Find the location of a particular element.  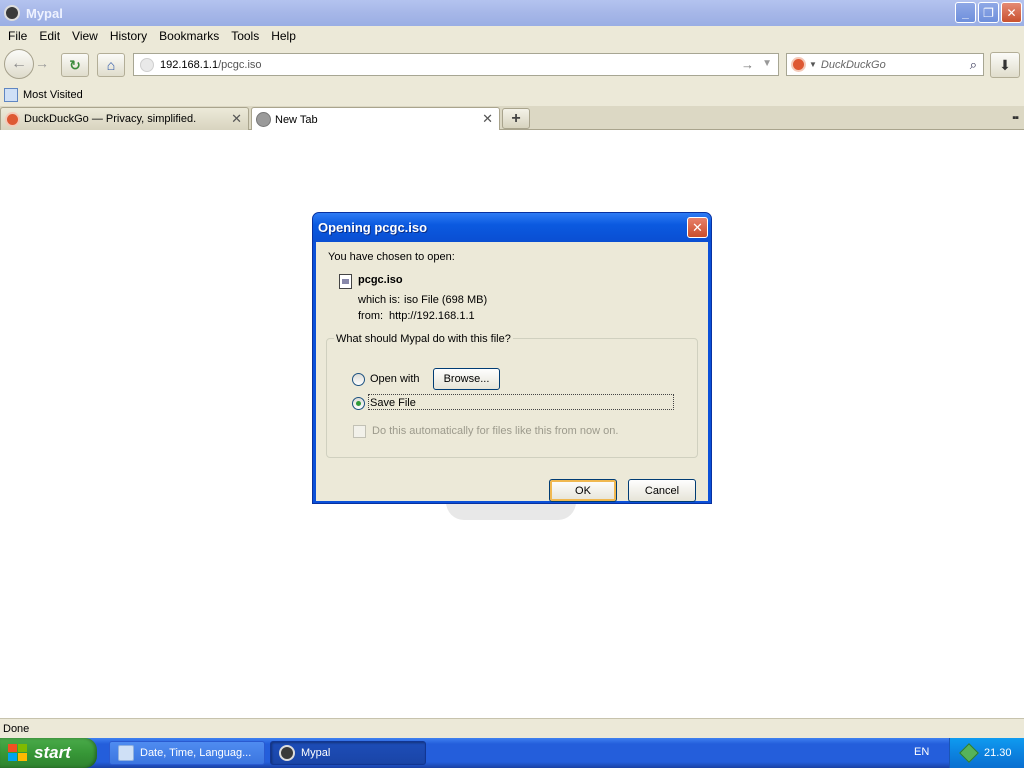

reload-icon: ↻ is located at coordinates (75, 64).